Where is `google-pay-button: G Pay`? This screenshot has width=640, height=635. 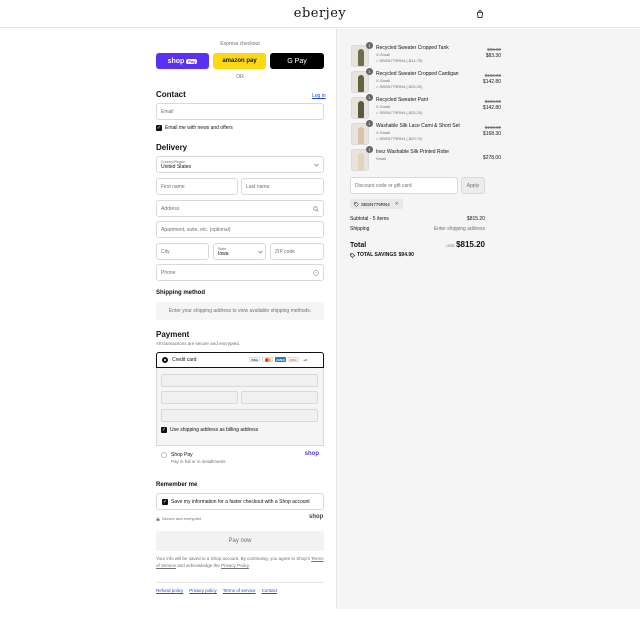
google-pay-button: G Pay is located at coordinates (297, 61).